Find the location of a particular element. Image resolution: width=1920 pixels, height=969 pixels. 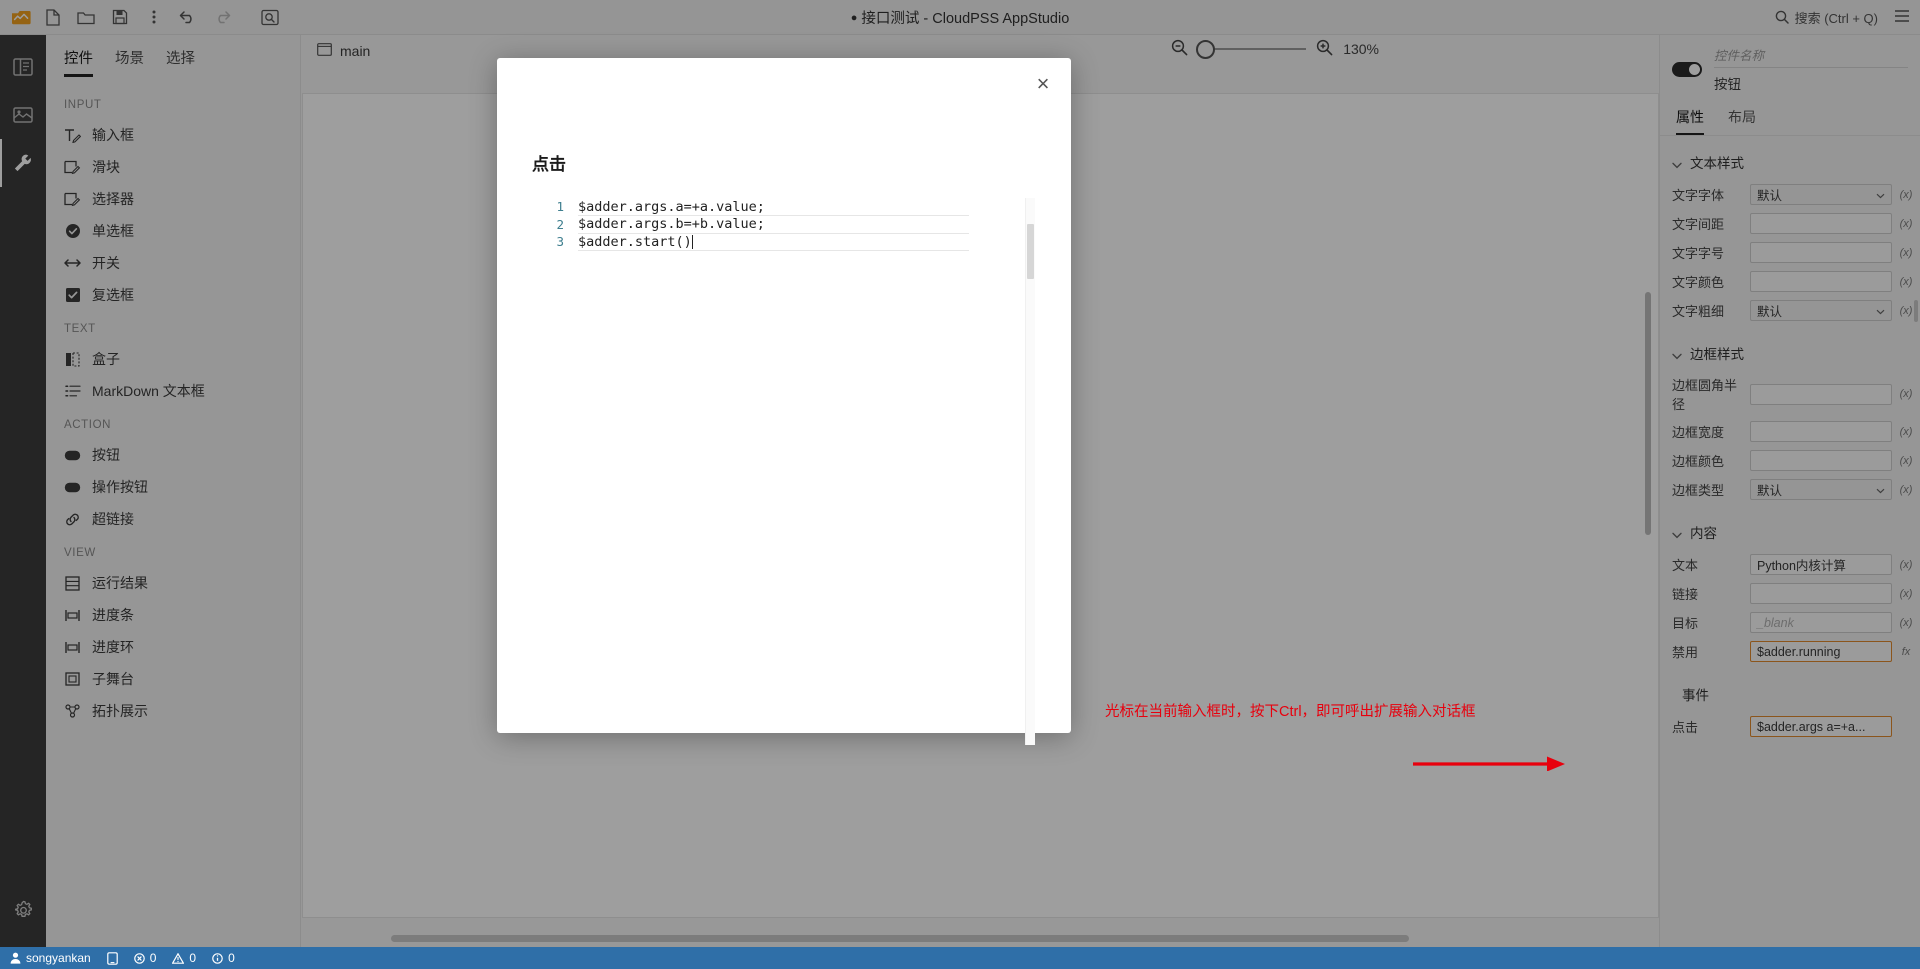

info-icon is located at coordinates (217, 958).